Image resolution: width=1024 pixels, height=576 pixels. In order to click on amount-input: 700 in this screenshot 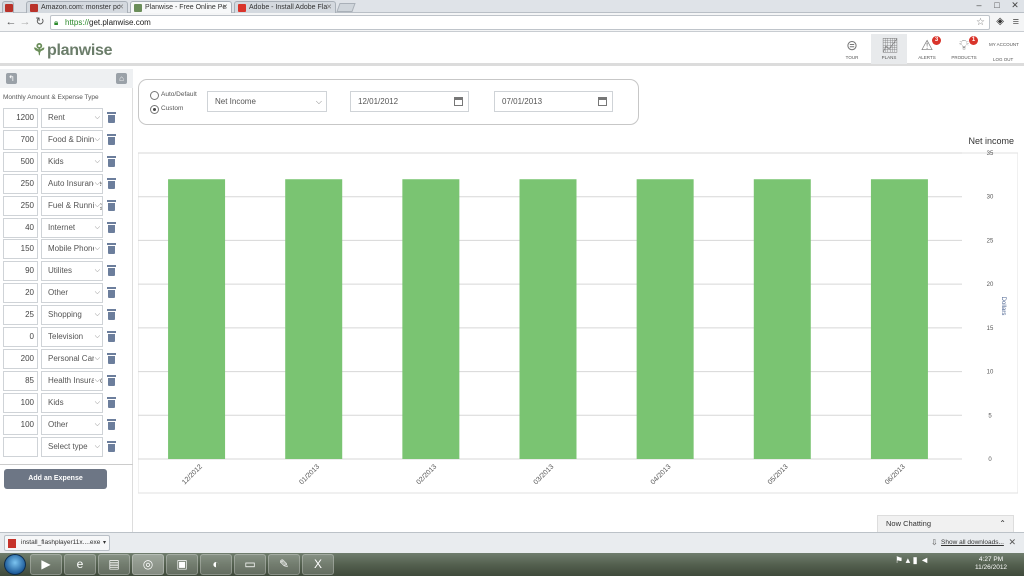, I will do `click(20, 139)`.